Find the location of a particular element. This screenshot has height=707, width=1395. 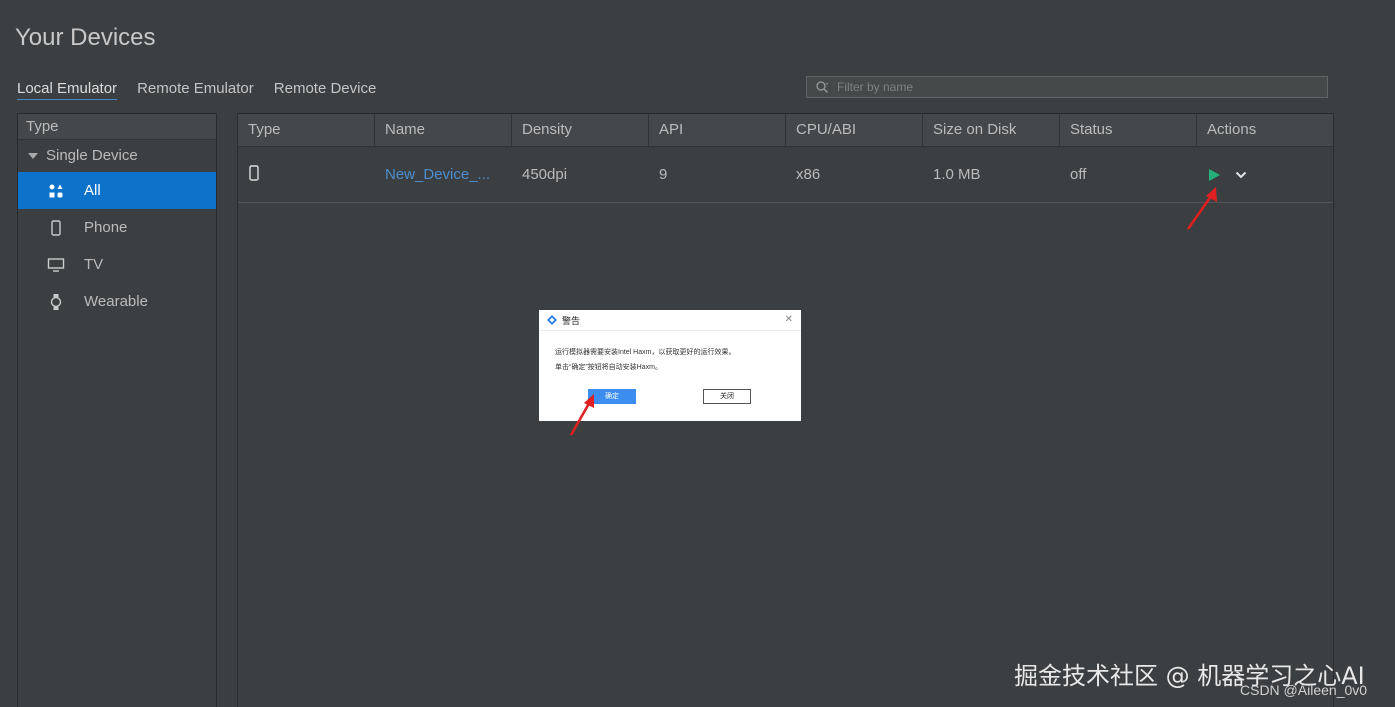

tv-icon is located at coordinates (56, 265).